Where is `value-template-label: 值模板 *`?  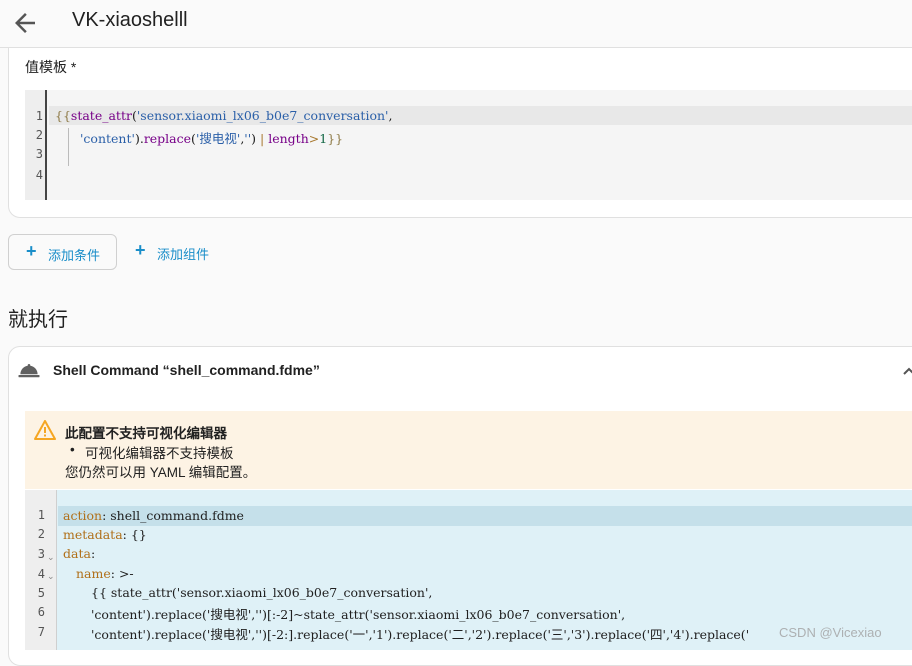 value-template-label: 值模板 * is located at coordinates (51, 67).